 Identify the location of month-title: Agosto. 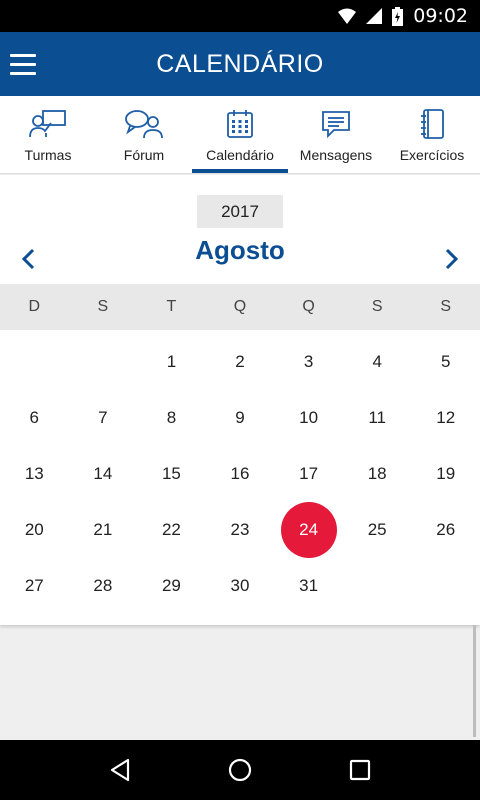
(240, 250).